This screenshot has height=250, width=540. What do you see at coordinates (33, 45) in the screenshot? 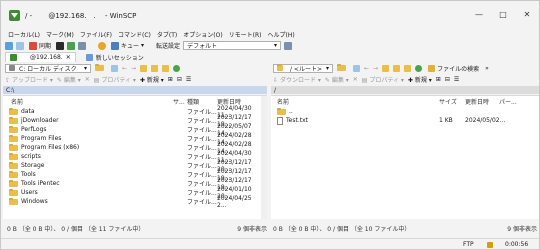
I see `sync-icon` at bounding box center [33, 45].